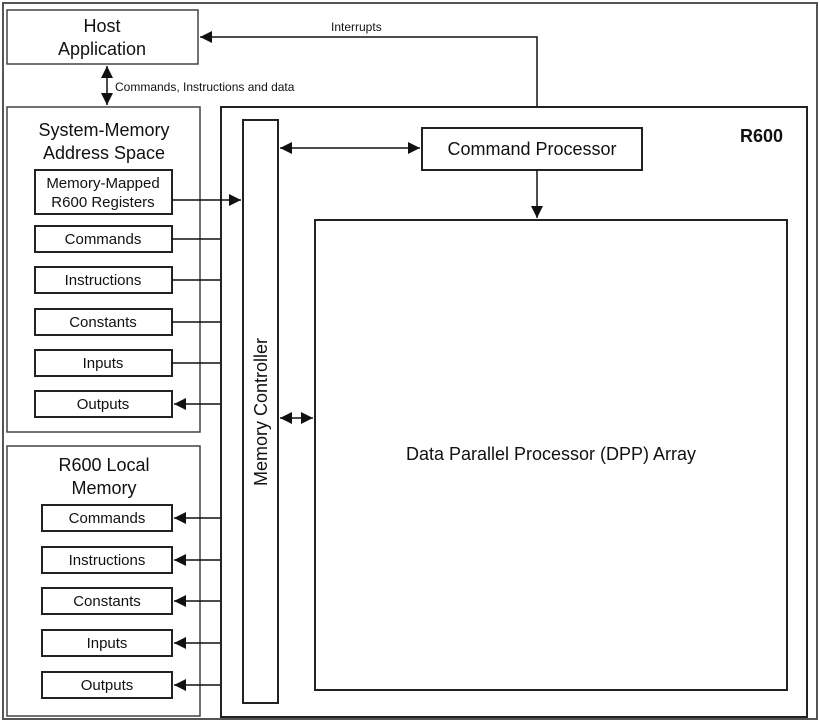  Describe the element at coordinates (103, 465) in the screenshot. I see `svg-text: R600 Local` at that location.